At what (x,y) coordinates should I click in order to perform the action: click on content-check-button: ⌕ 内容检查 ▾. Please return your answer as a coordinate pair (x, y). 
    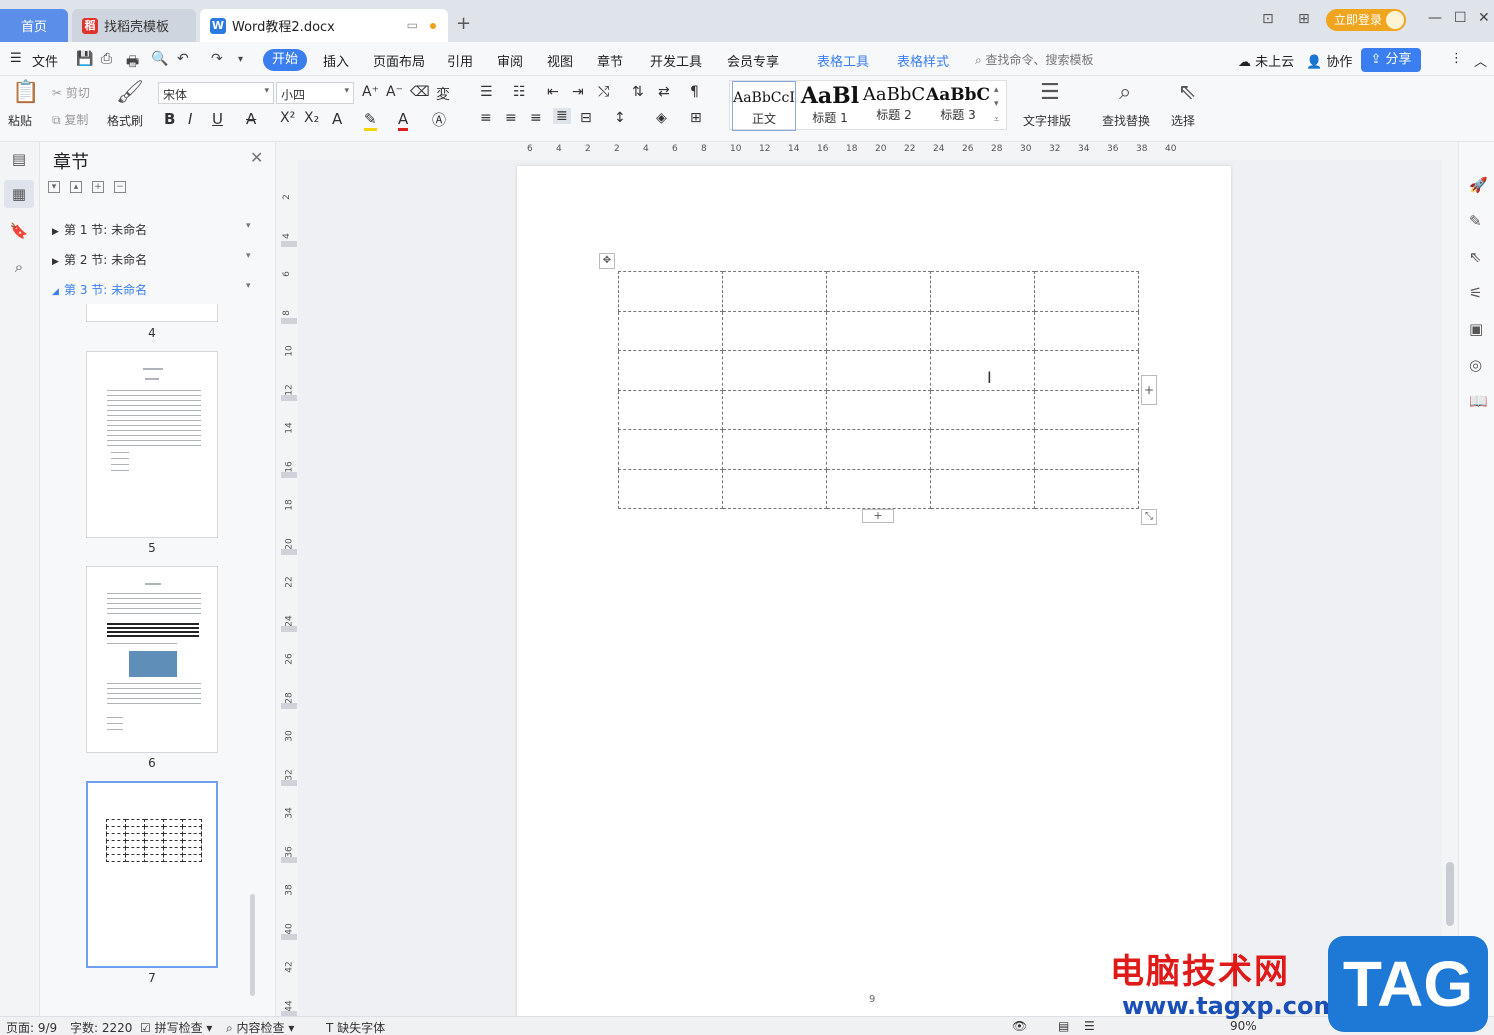
    Looking at the image, I should click on (260, 1027).